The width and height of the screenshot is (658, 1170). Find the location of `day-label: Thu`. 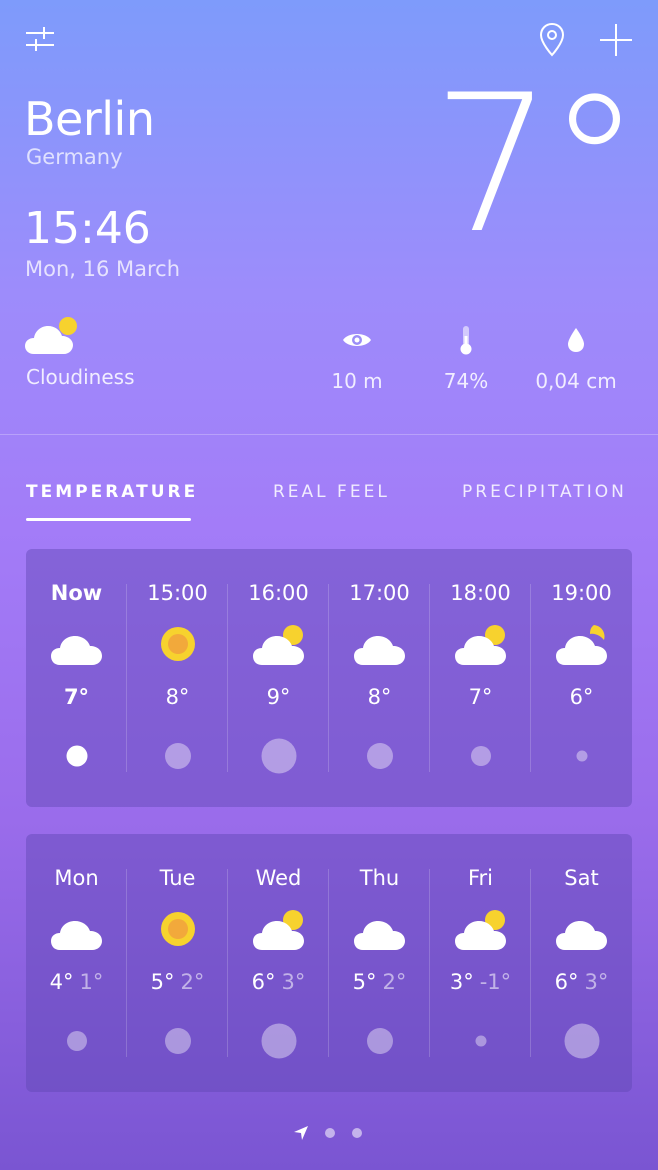

day-label: Thu is located at coordinates (379, 878).